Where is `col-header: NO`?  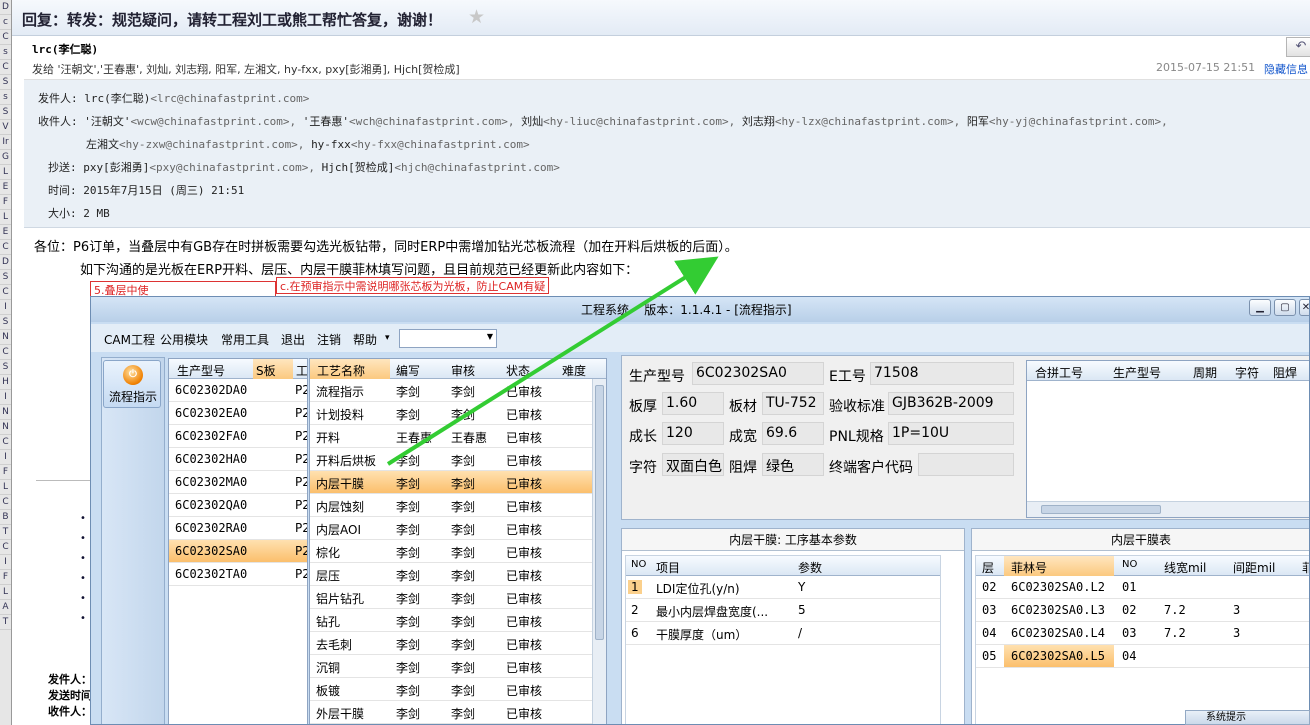 col-header: NO is located at coordinates (1129, 564).